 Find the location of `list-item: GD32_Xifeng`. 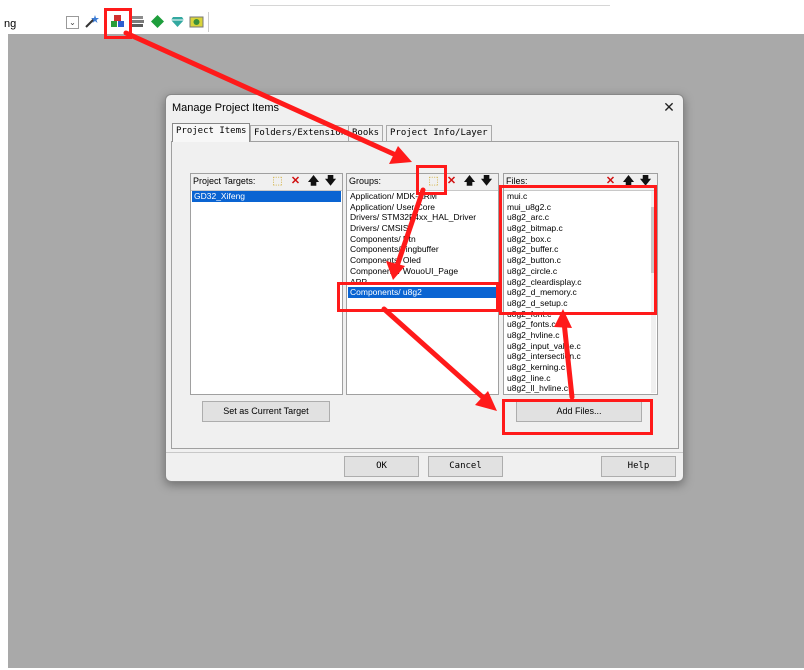

list-item: GD32_Xifeng is located at coordinates (266, 196).